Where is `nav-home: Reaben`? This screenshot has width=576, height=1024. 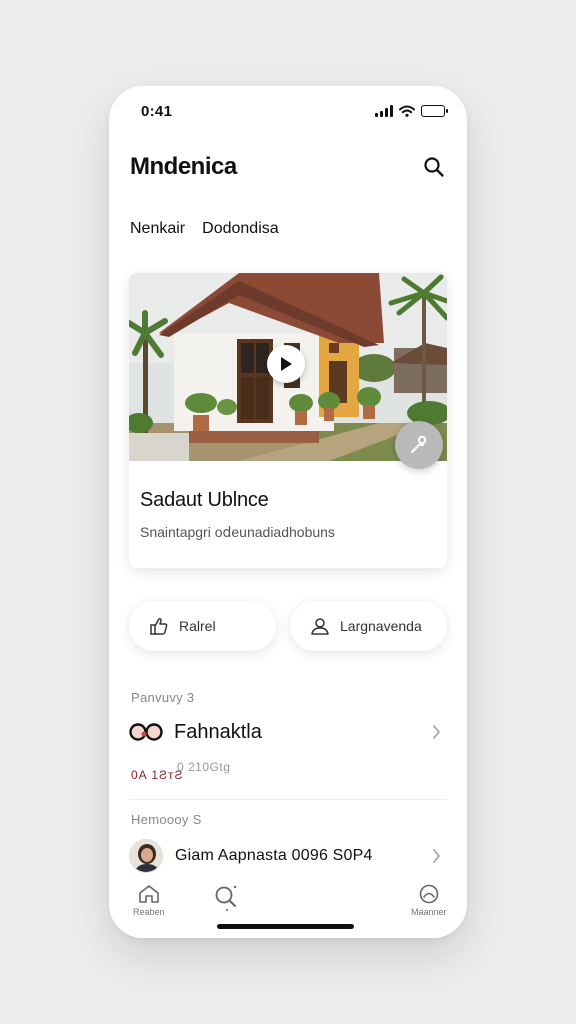 nav-home: Reaben is located at coordinates (149, 900).